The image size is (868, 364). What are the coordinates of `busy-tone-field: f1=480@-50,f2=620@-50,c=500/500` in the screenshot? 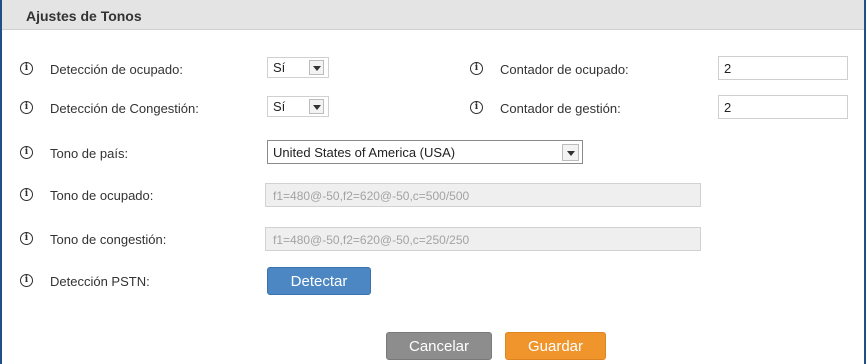 It's located at (483, 195).